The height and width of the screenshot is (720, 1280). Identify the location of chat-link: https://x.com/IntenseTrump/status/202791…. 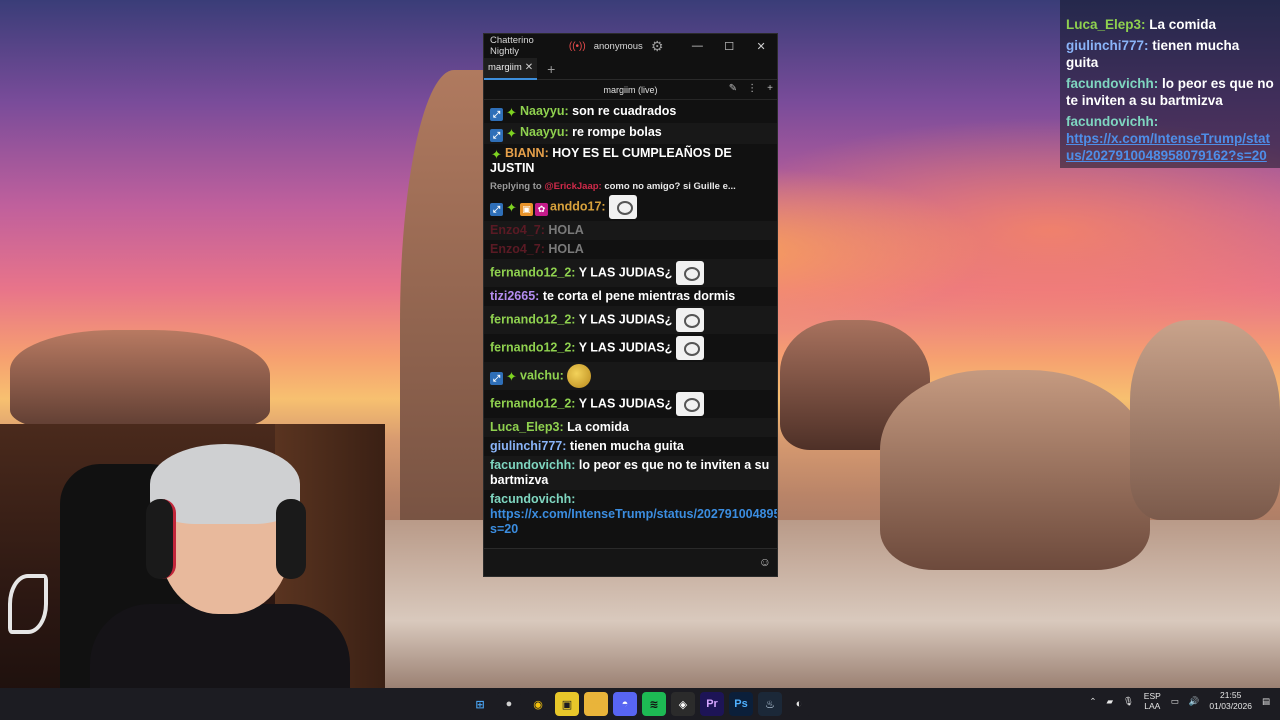
(633, 521).